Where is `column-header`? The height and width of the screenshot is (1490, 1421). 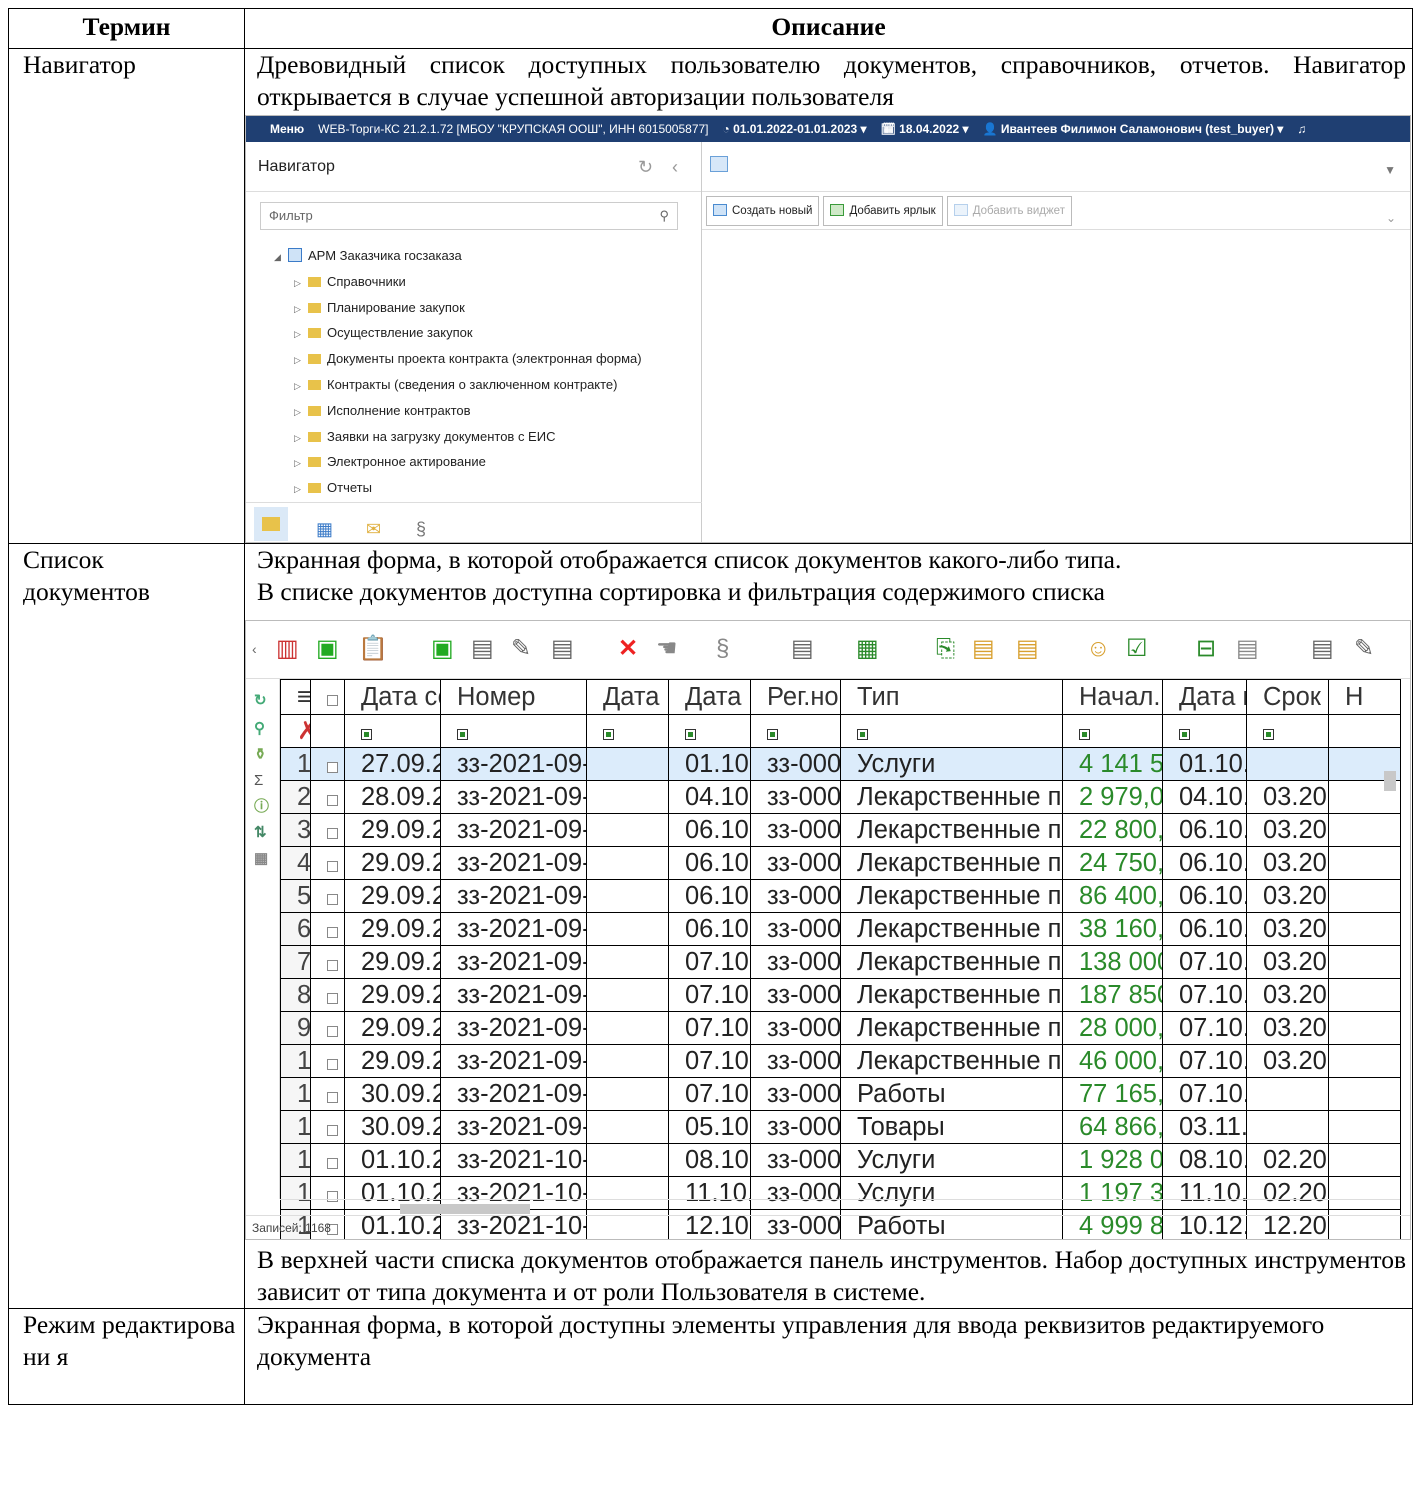
column-header is located at coordinates (327, 697).